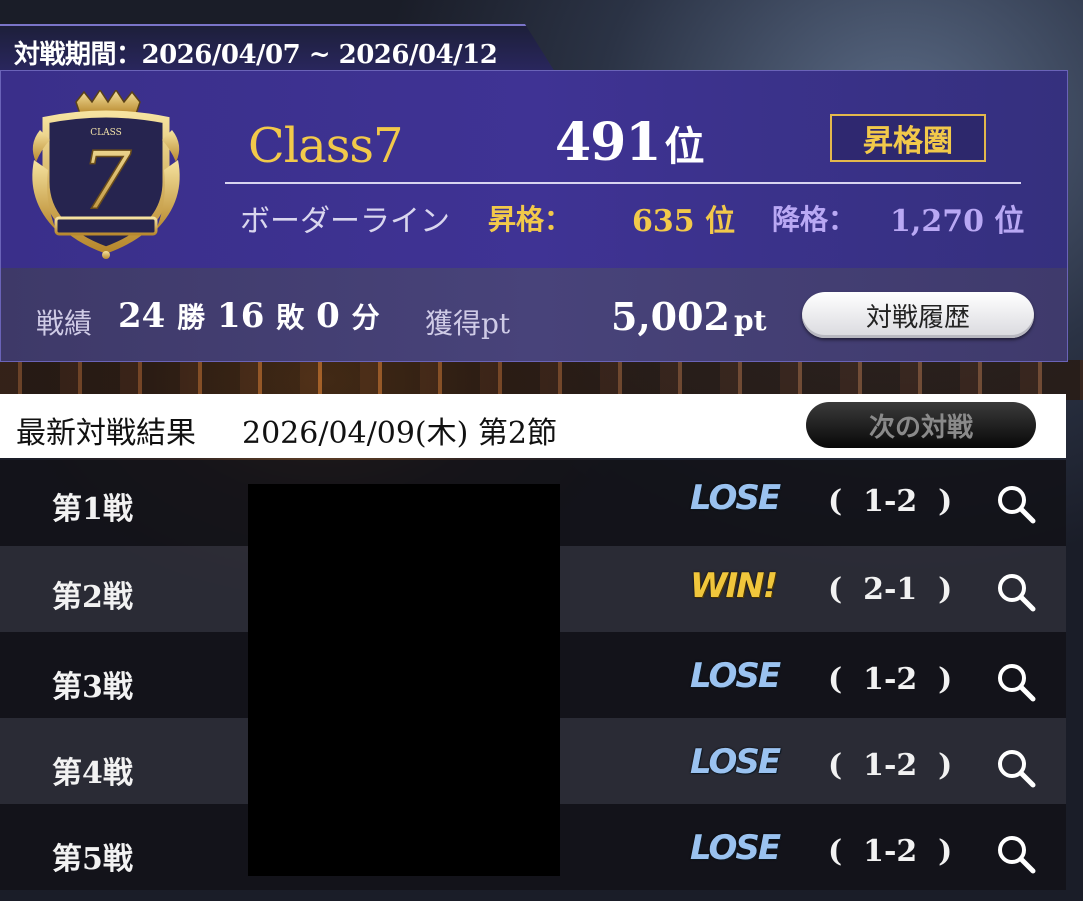  I want to click on record-label: 戦績, so click(64, 323).